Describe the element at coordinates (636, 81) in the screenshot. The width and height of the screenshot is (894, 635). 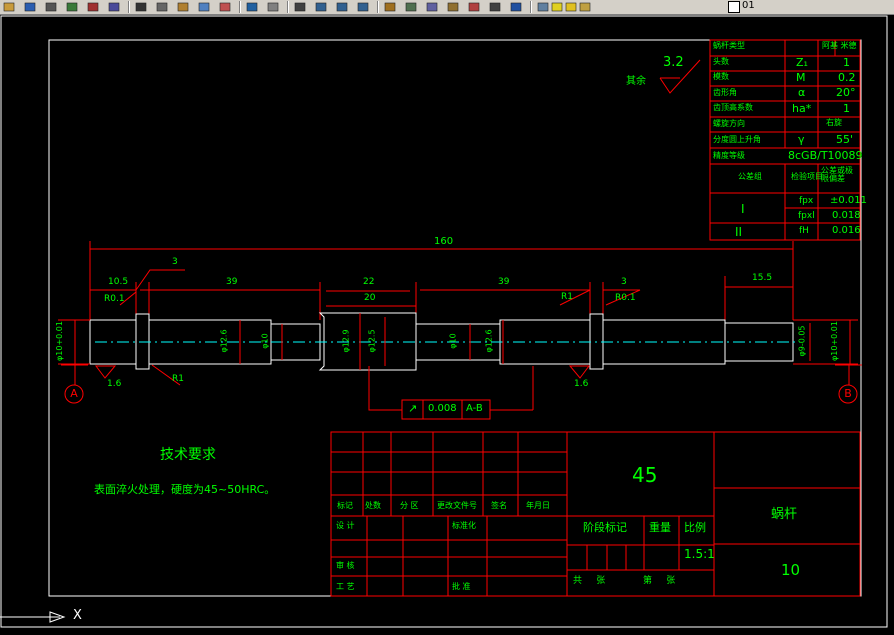
I see `roughness-label: 其余` at that location.